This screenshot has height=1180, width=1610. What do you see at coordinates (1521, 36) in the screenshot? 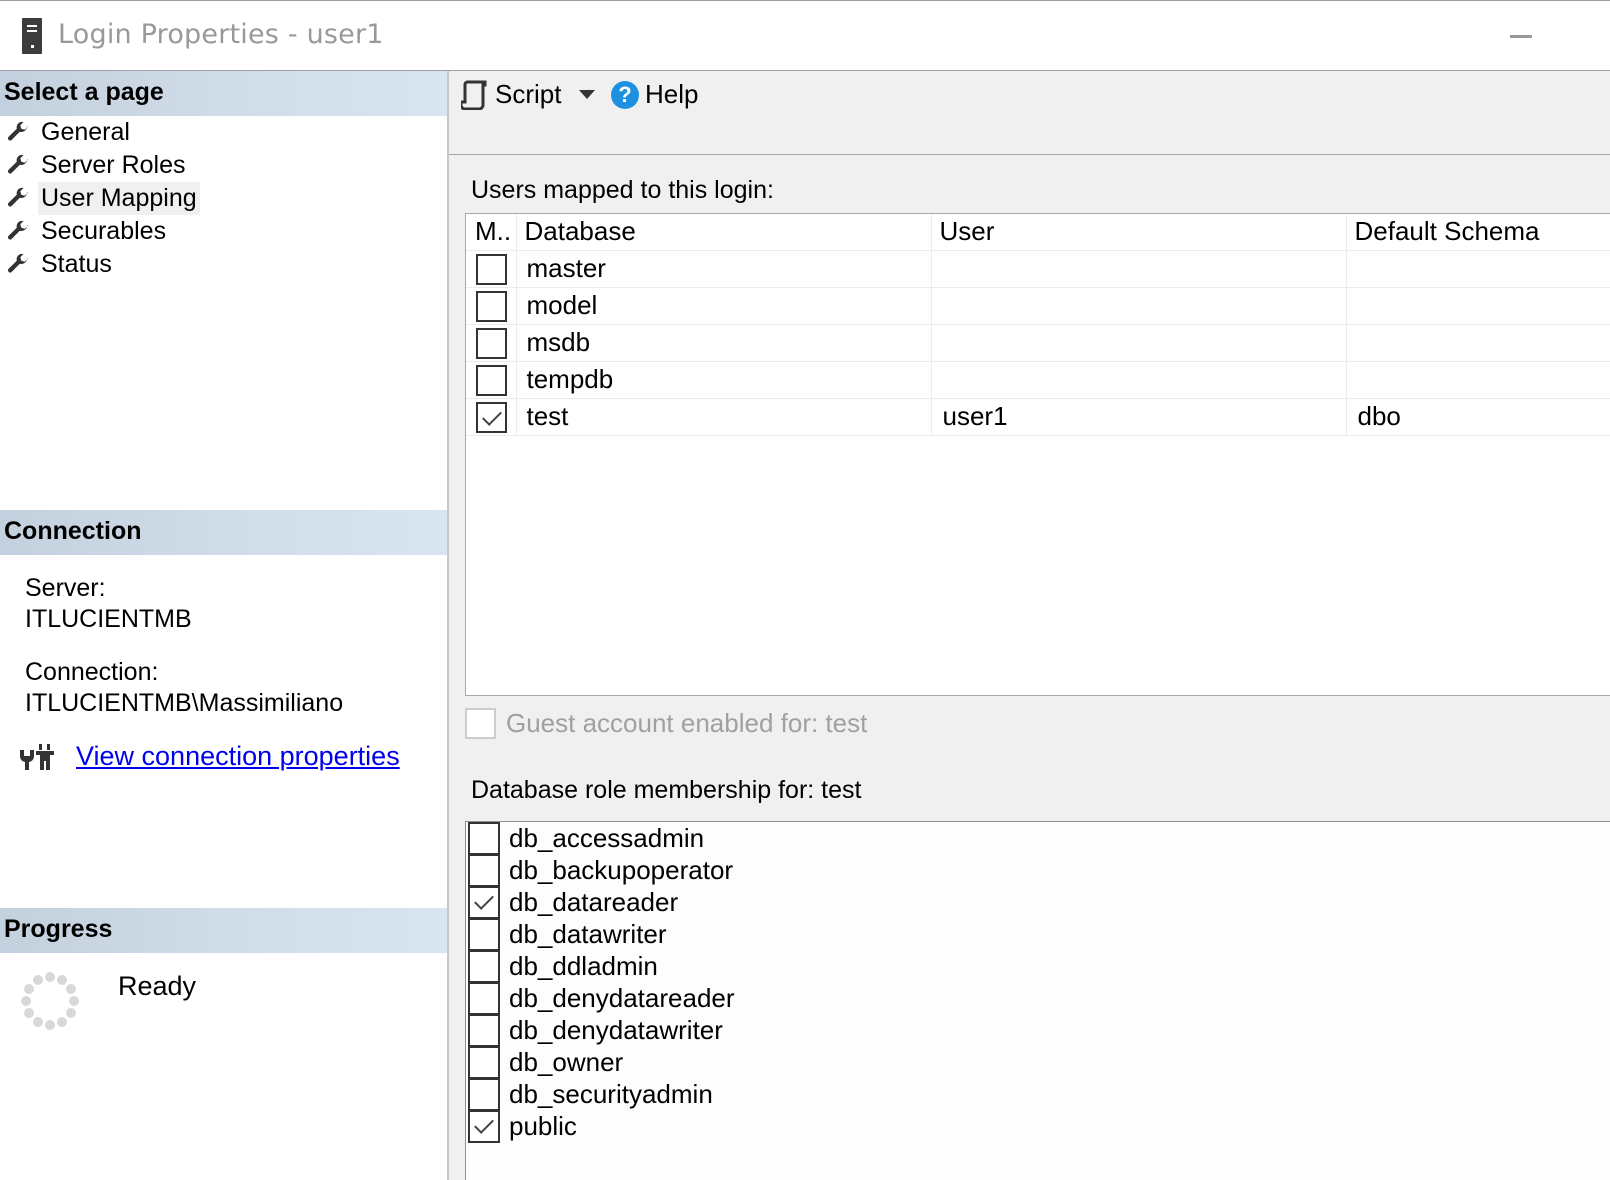
I see `minimize-button` at bounding box center [1521, 36].